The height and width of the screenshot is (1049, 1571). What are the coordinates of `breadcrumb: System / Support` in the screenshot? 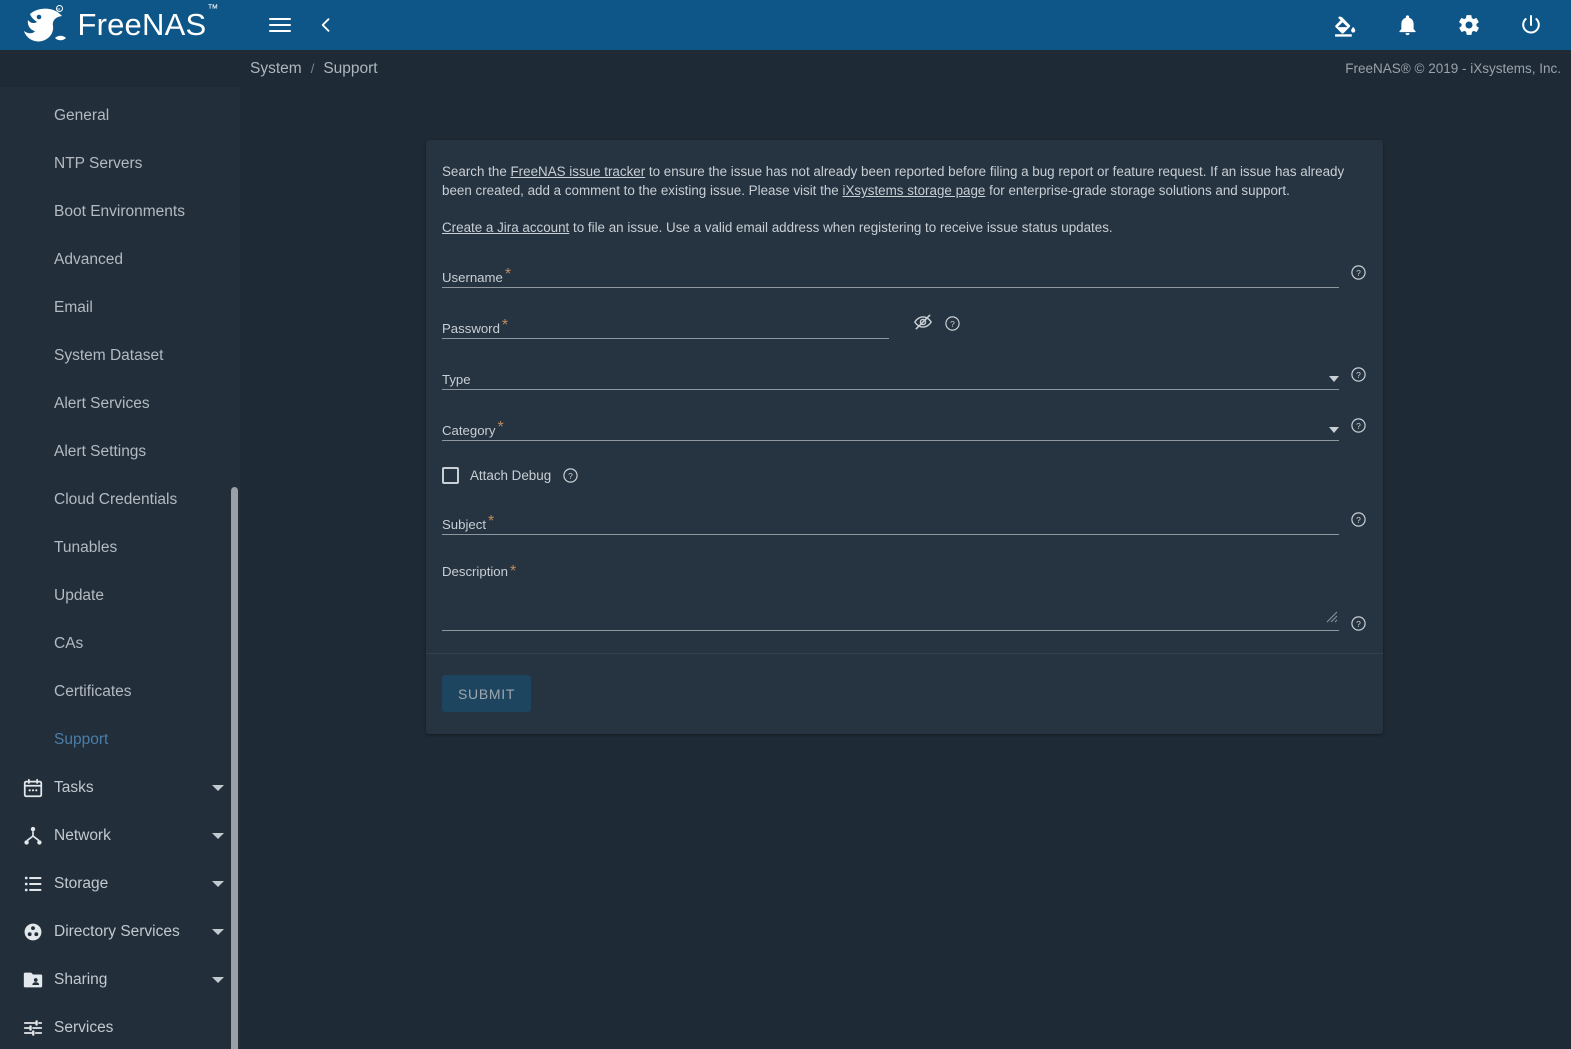 It's located at (314, 69).